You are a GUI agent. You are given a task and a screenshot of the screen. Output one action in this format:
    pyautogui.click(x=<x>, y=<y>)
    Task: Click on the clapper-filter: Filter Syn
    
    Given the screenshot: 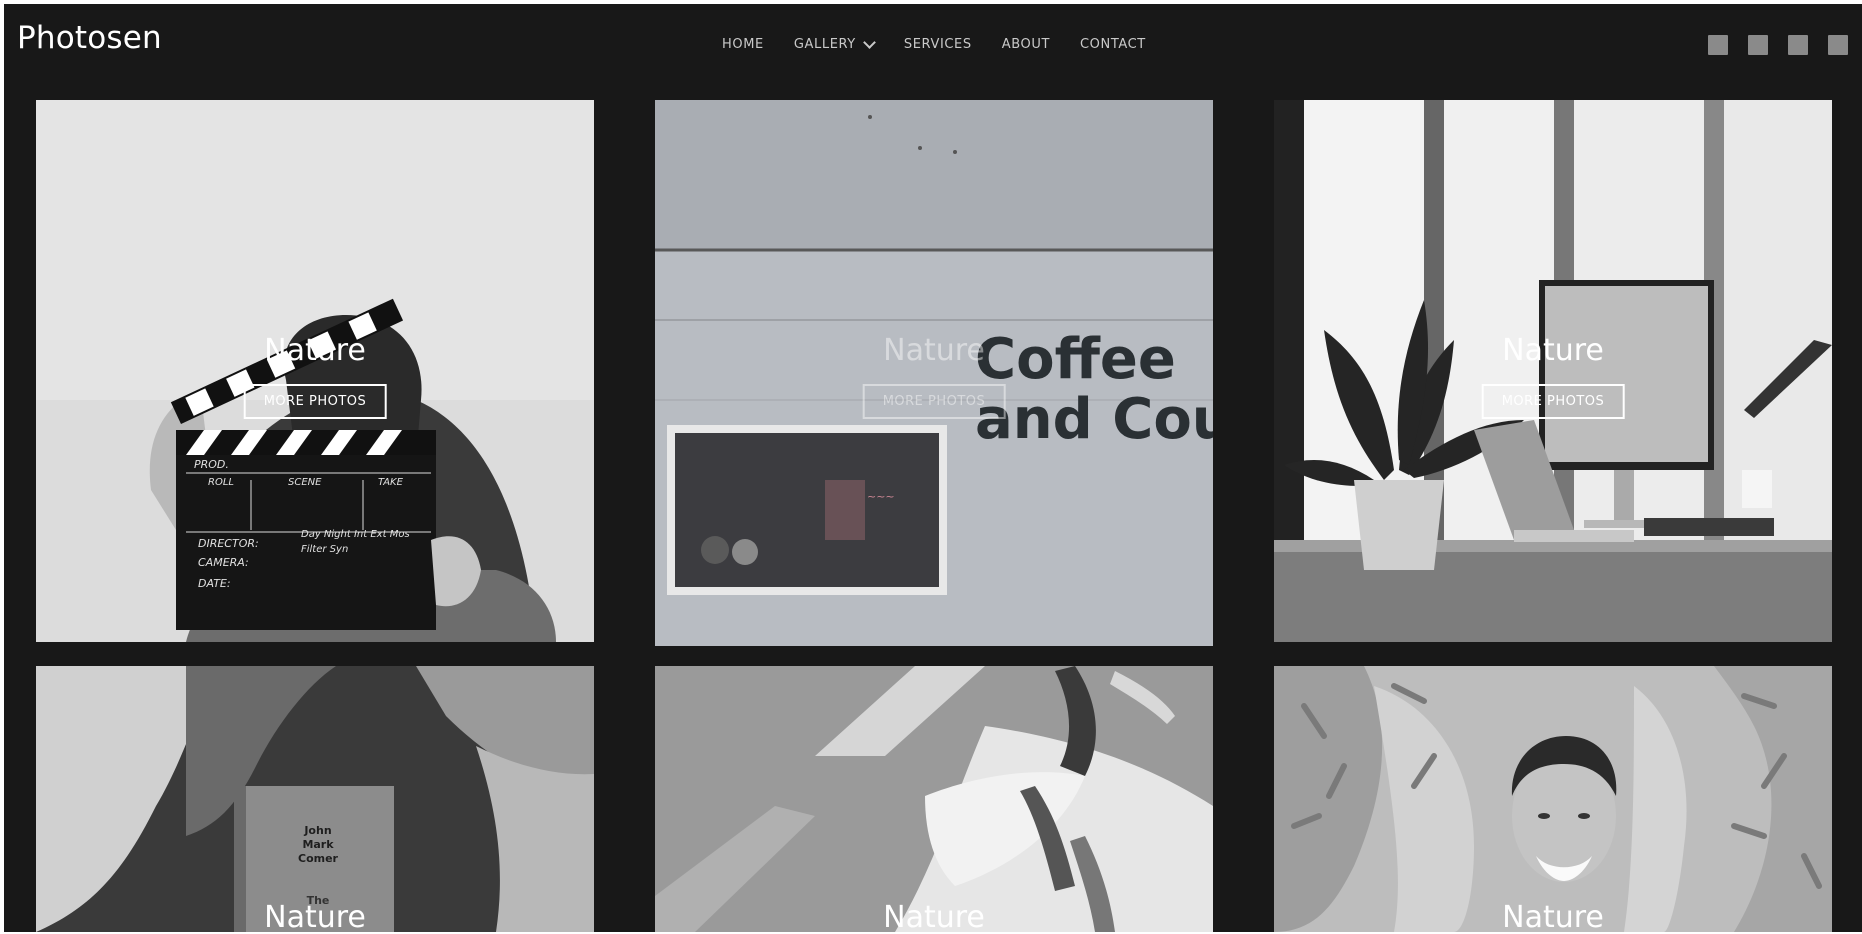 What is the action you would take?
    pyautogui.click(x=324, y=549)
    